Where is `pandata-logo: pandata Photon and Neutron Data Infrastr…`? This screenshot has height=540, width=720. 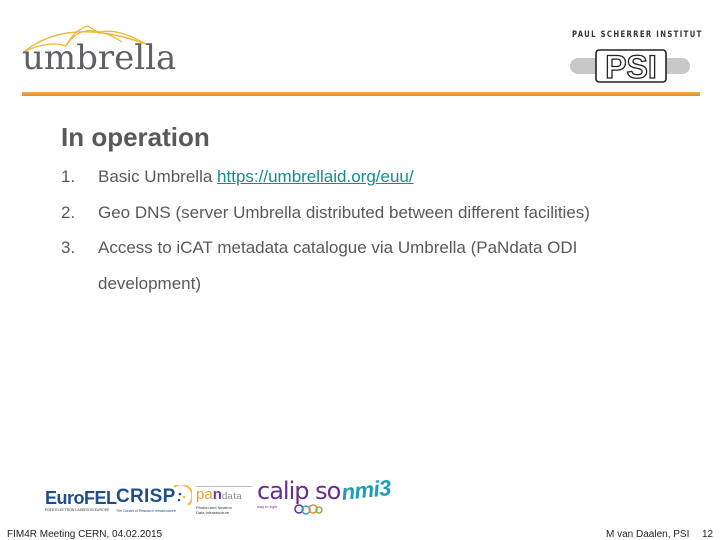
pandata-logo: pandata Photon and Neutron Data Infrastr… is located at coordinates (224, 501).